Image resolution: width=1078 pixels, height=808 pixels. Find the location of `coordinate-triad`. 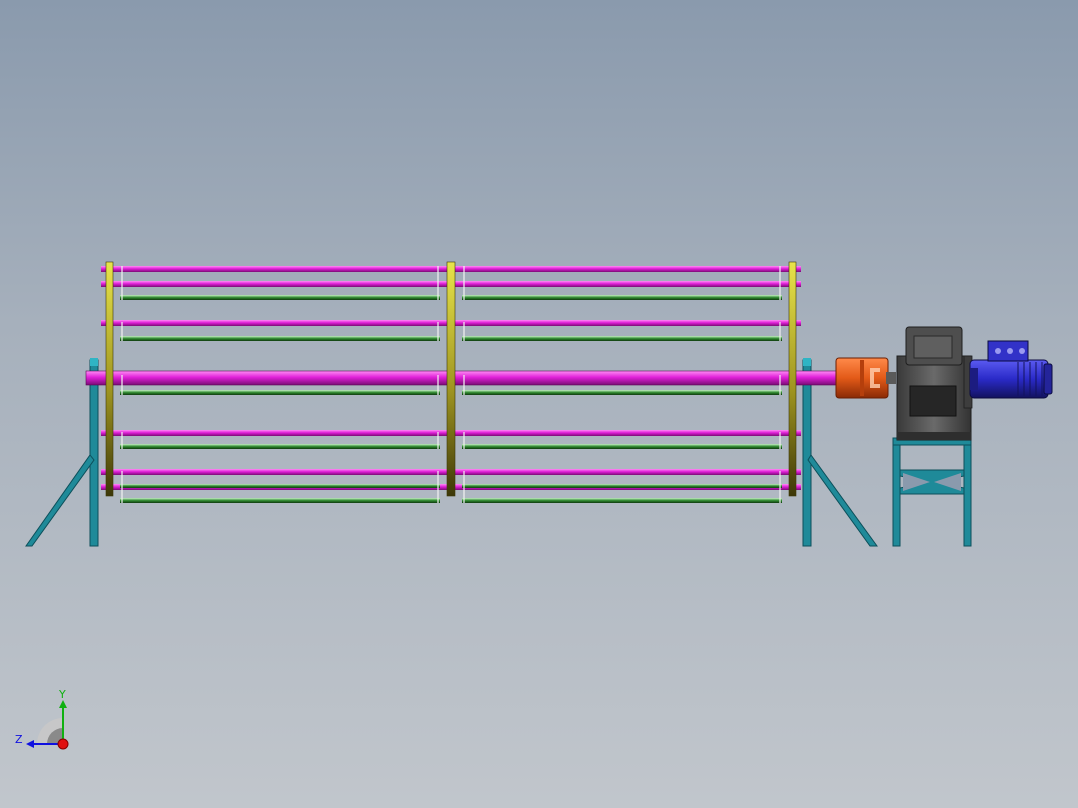

coordinate-triad is located at coordinates (47, 725).